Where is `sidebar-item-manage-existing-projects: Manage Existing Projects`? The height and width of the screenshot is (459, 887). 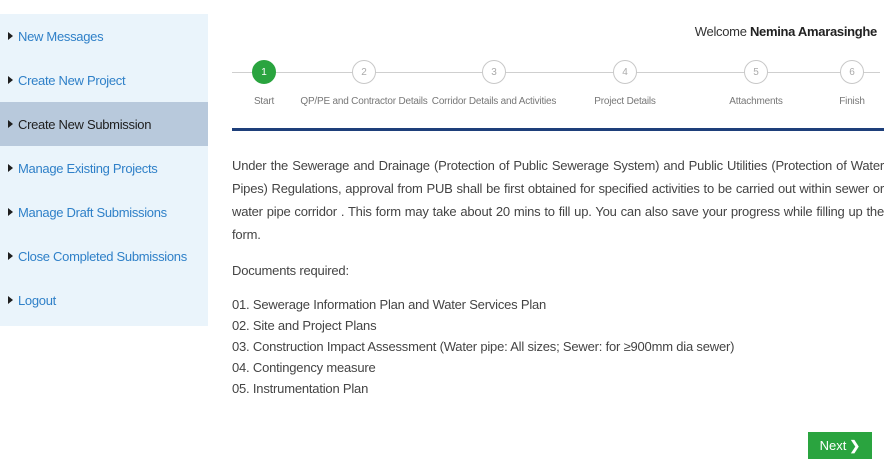
sidebar-item-manage-existing-projects: Manage Existing Projects is located at coordinates (104, 168).